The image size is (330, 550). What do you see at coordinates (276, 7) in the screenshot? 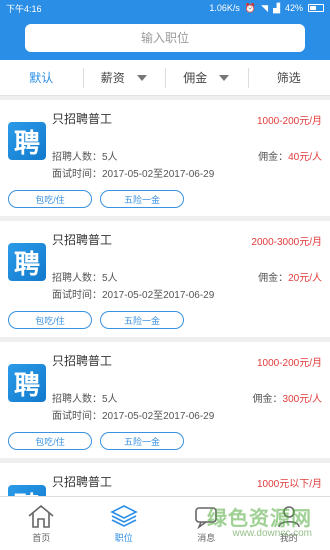
I see `signal-icon: ▟` at bounding box center [276, 7].